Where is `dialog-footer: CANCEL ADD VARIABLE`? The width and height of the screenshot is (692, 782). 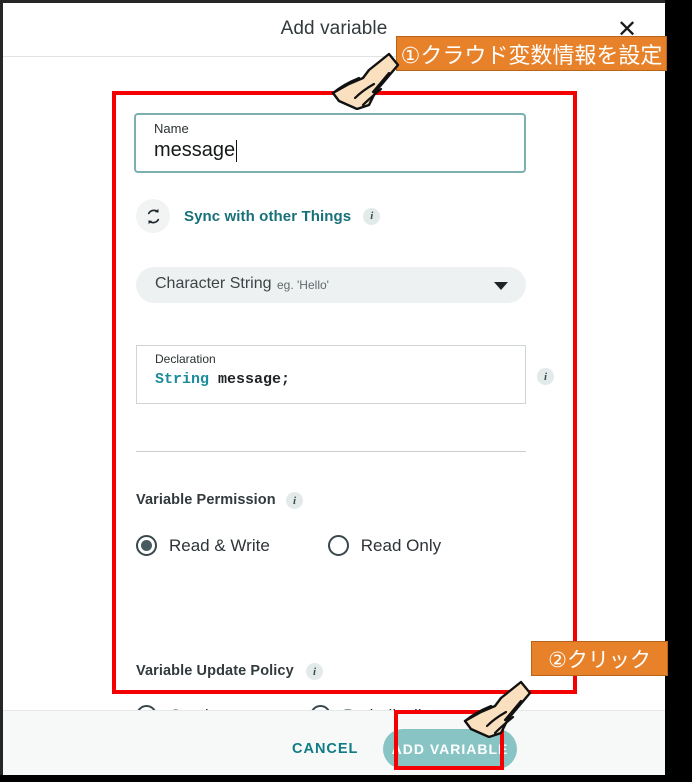
dialog-footer: CANCEL ADD VARIABLE is located at coordinates (334, 742).